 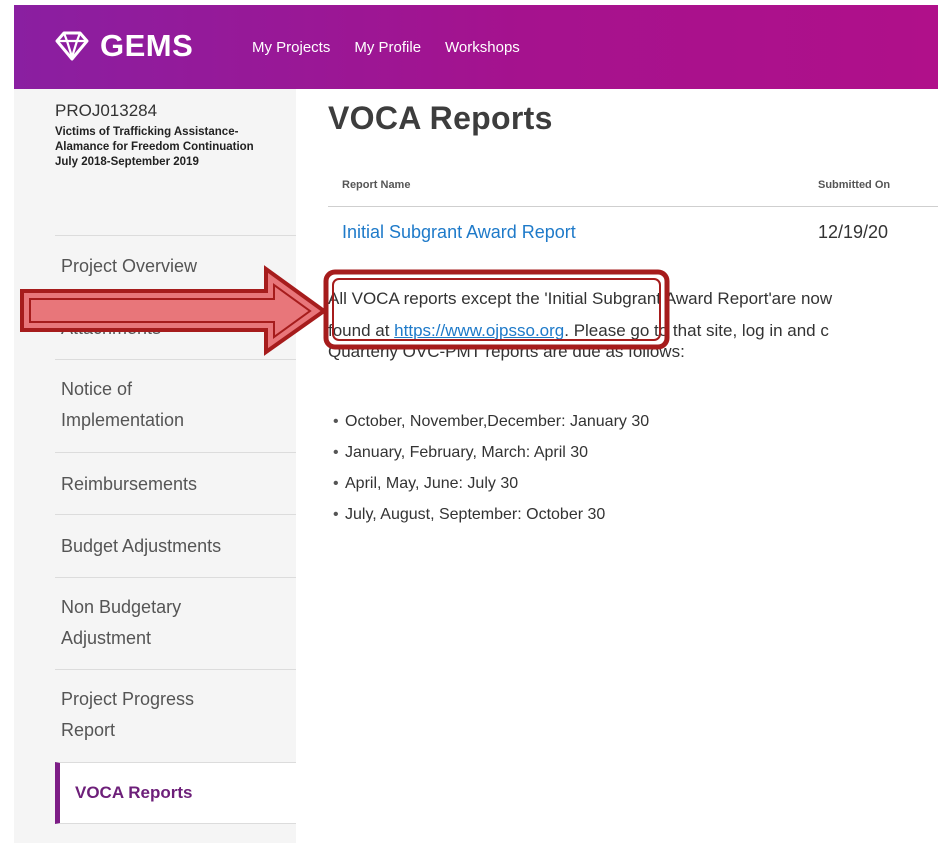 I want to click on sidebar-item-project-overview: Project Overview, so click(x=175, y=266).